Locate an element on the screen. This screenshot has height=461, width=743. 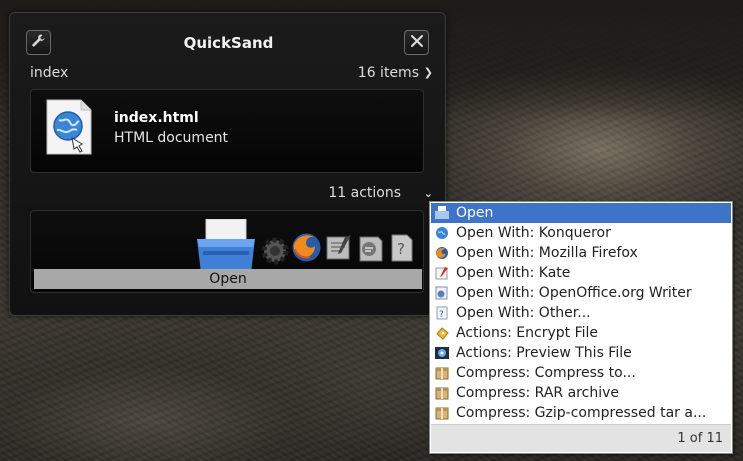
html-file-icon is located at coordinates (69, 127).